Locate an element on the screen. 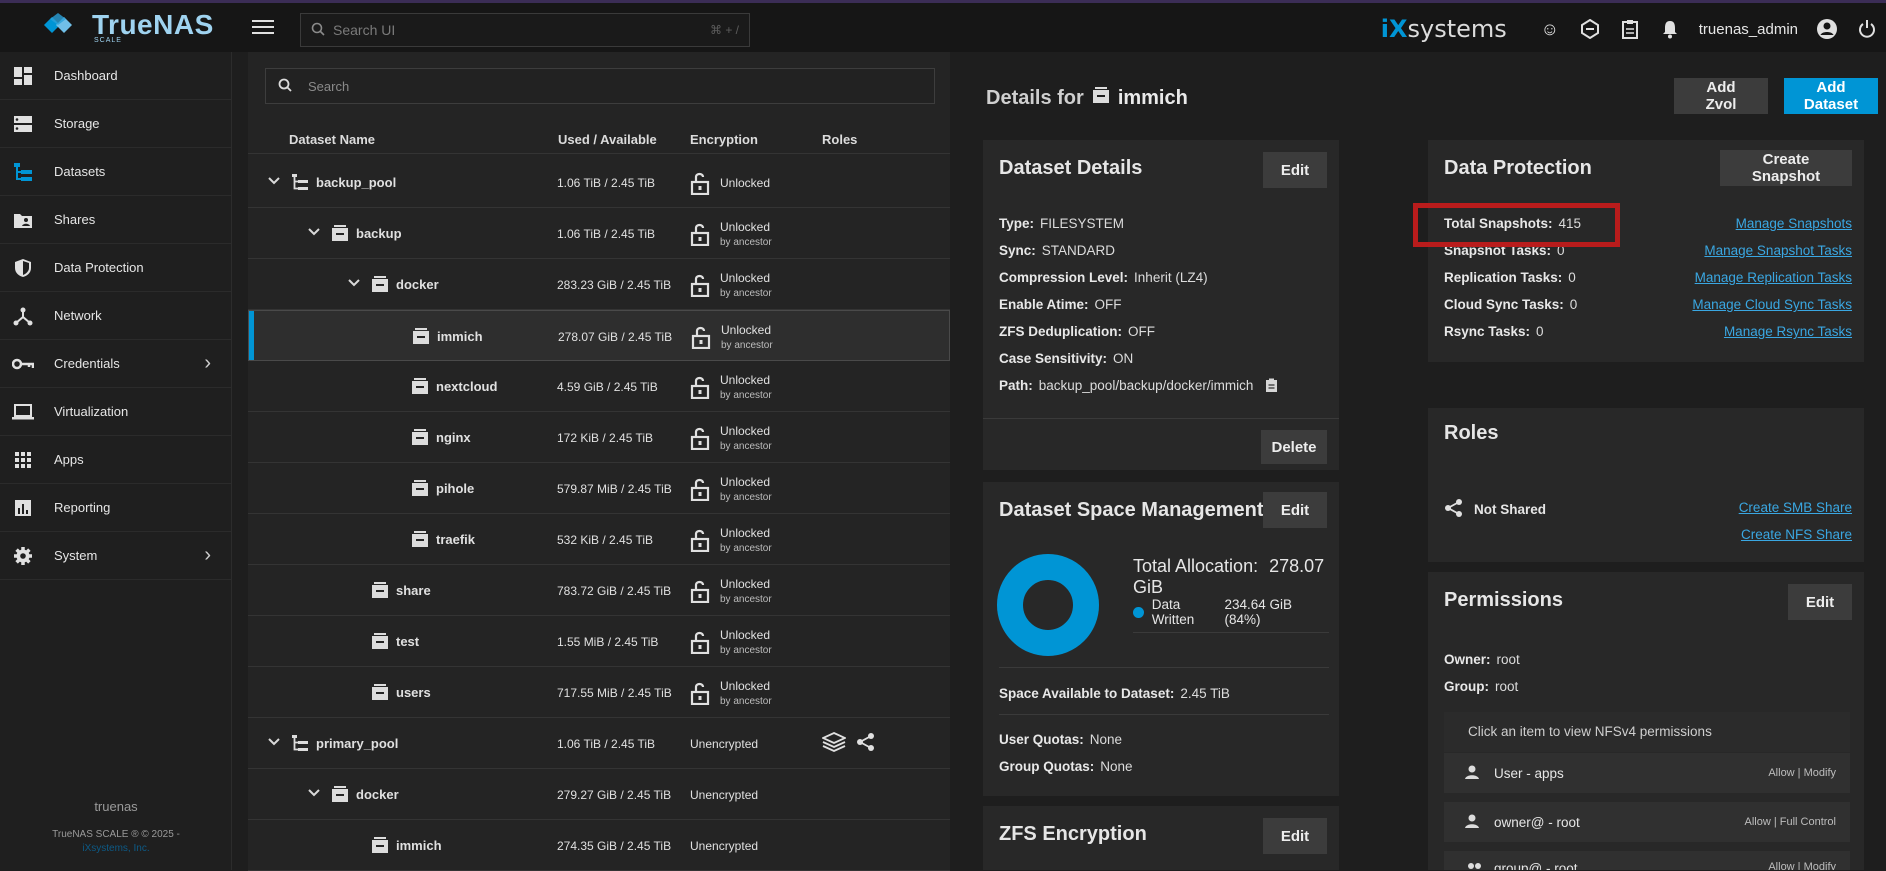 The image size is (1886, 871). sidebar-item-network: Network is located at coordinates (115, 316).